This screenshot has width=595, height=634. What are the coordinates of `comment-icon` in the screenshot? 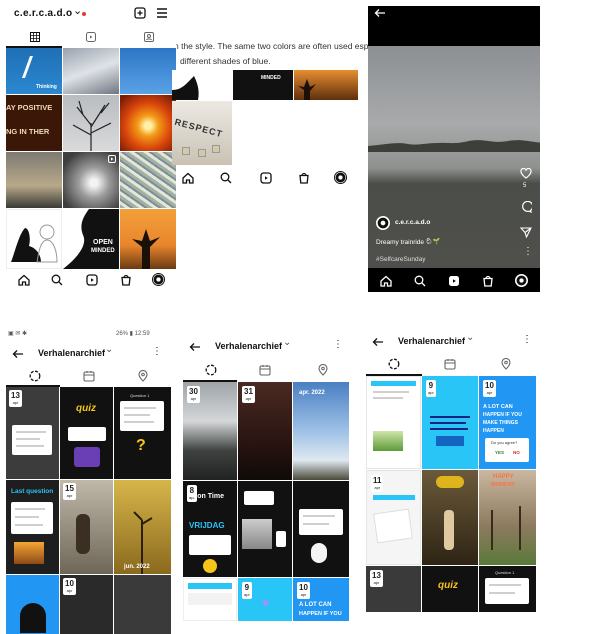 It's located at (526, 207).